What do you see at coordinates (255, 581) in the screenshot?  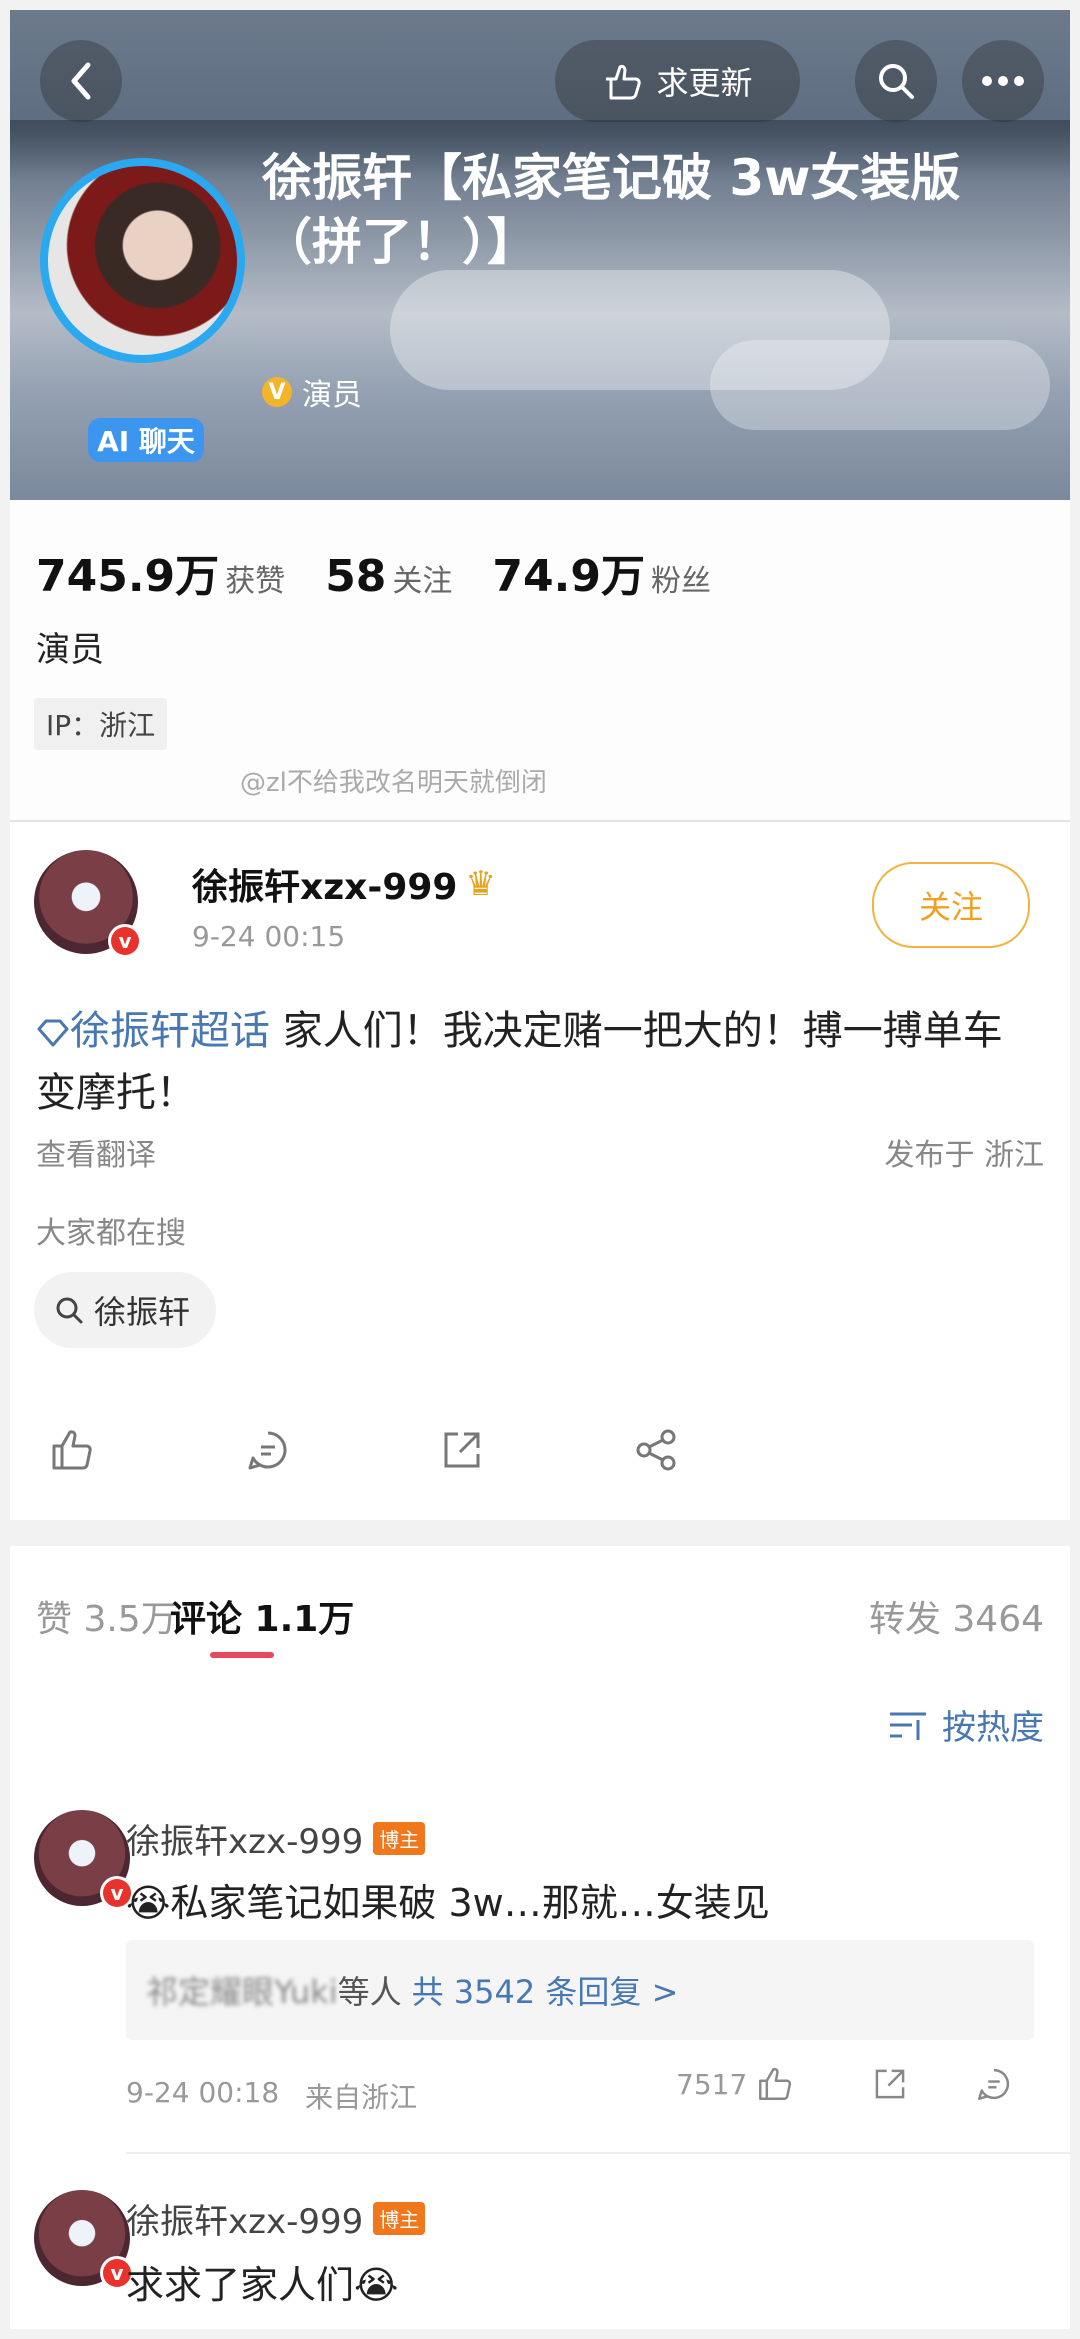 I see `likes-label: 获赞` at bounding box center [255, 581].